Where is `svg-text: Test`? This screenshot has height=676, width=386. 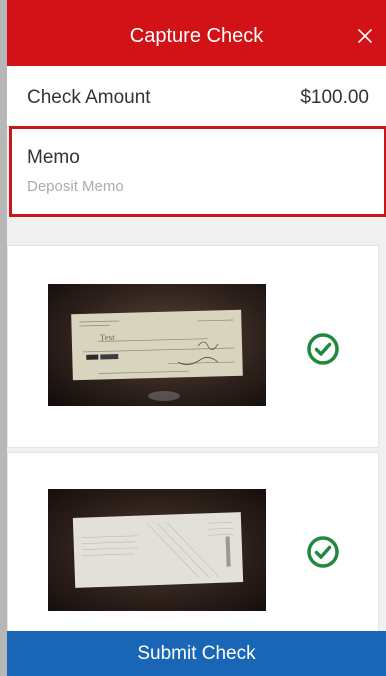
svg-text: Test is located at coordinates (108, 337).